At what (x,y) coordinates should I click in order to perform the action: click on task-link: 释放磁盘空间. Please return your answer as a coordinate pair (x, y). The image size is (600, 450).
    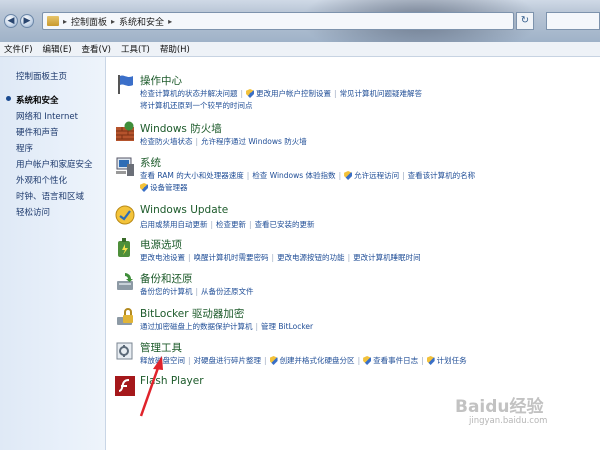
    Looking at the image, I should click on (162, 360).